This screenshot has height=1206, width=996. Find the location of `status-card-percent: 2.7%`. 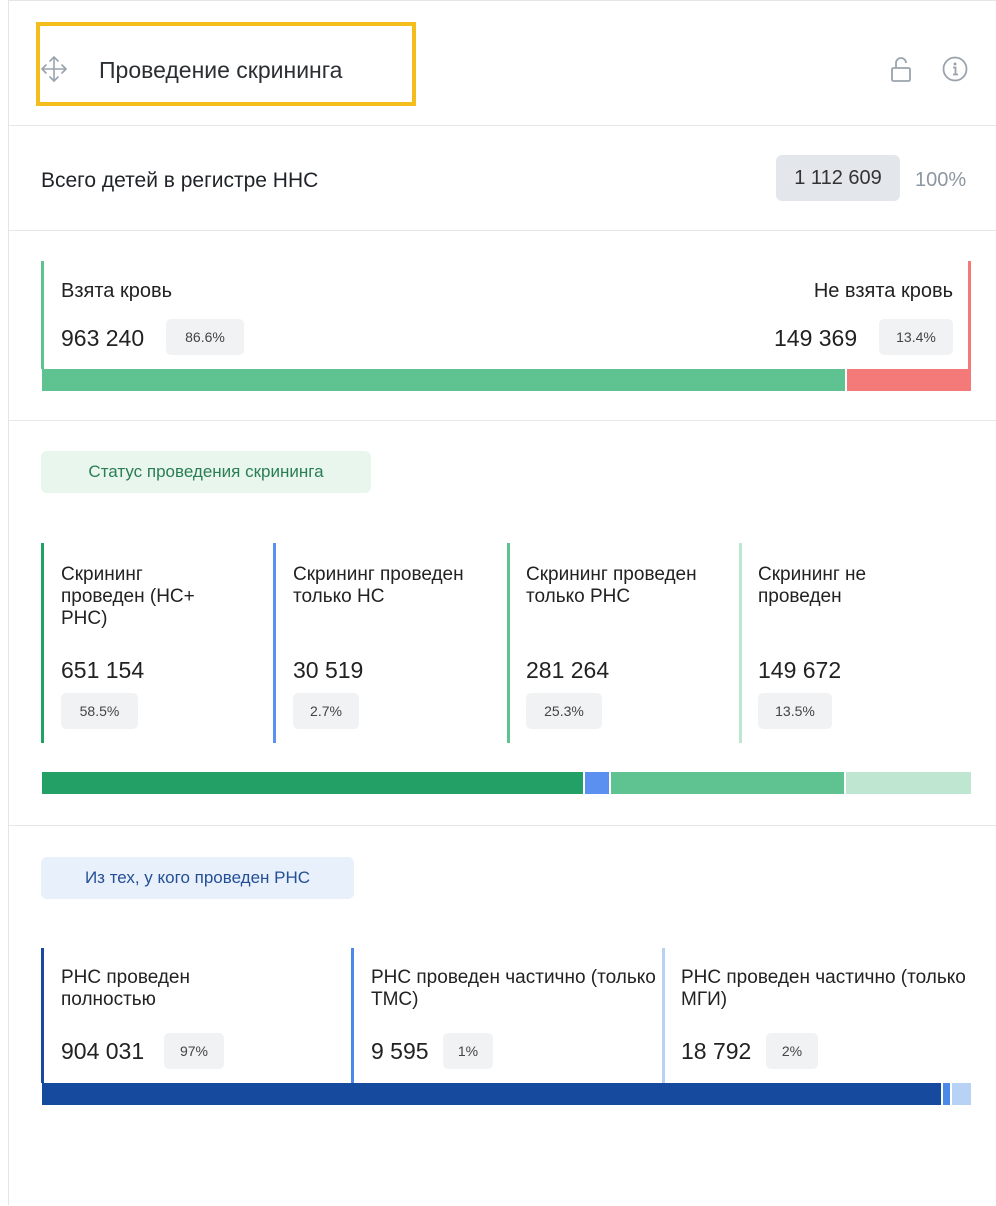

status-card-percent: 2.7% is located at coordinates (326, 711).